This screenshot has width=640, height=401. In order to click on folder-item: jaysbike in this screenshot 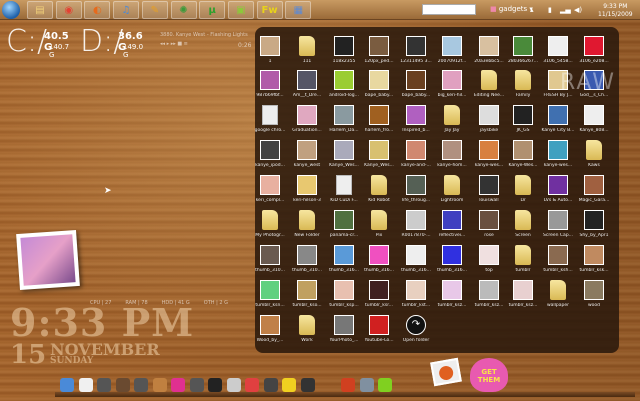, I will do `click(489, 119)`.